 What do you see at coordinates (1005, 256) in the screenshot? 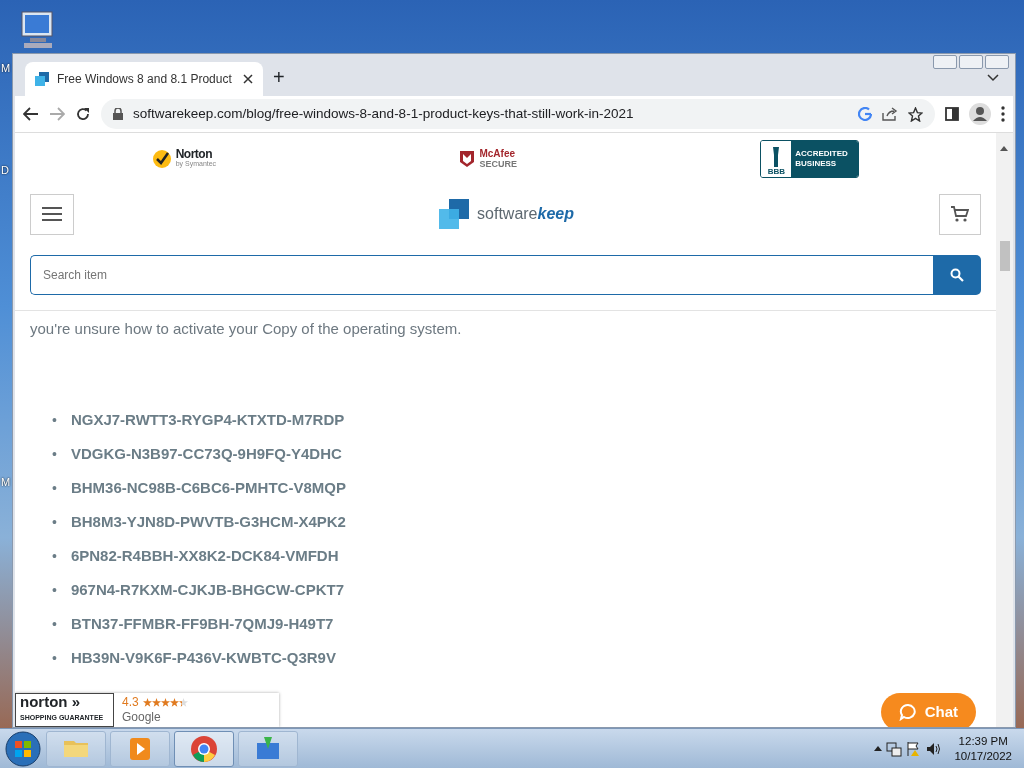
I see `scrollbar-thumb` at bounding box center [1005, 256].